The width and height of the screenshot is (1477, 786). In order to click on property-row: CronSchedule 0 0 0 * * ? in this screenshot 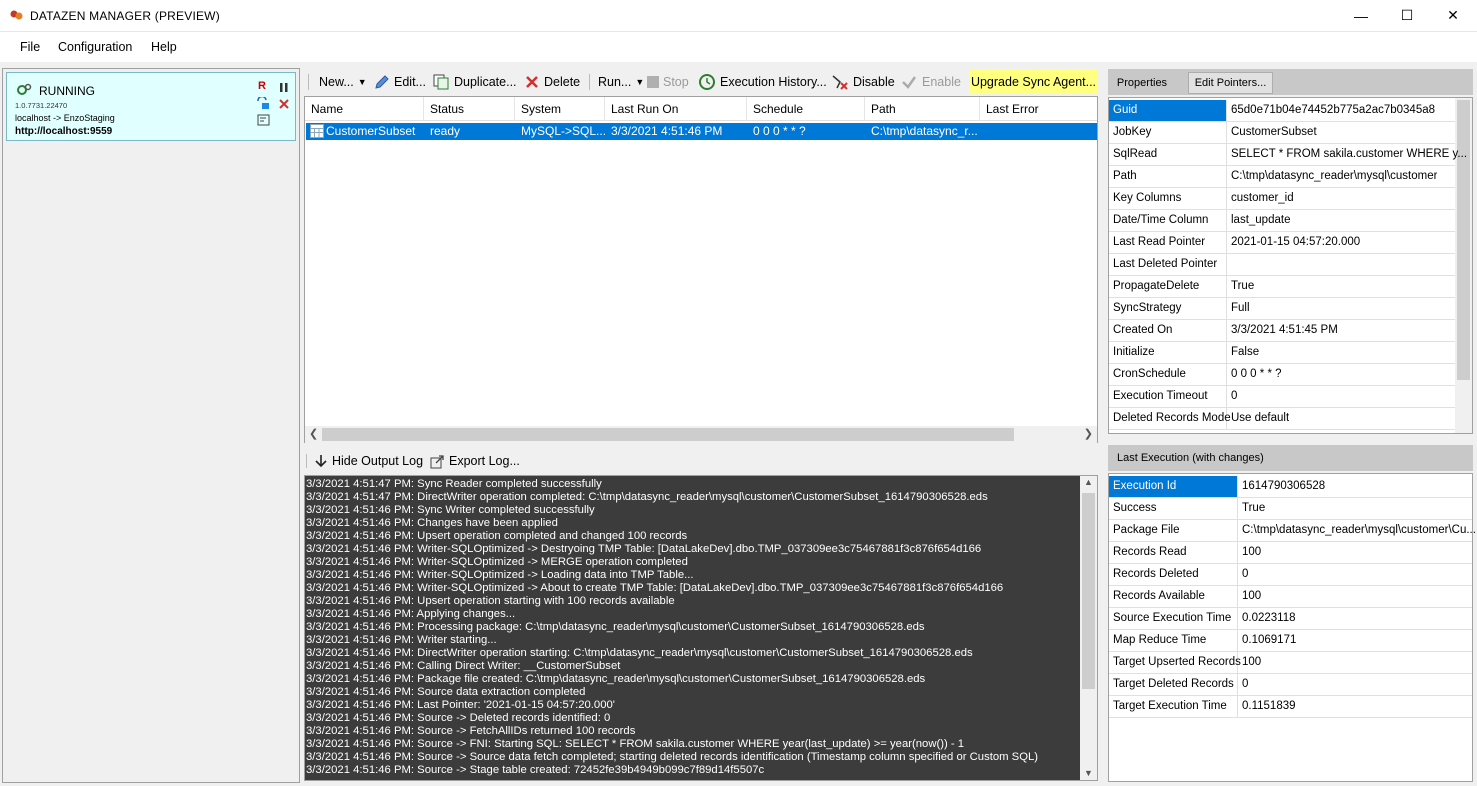, I will do `click(1282, 375)`.